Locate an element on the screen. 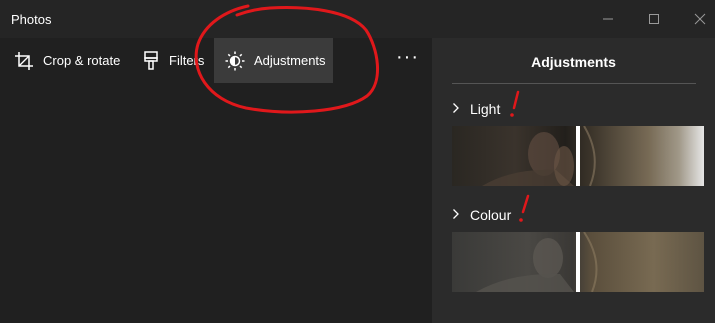  filters-label: Filters is located at coordinates (187, 60).